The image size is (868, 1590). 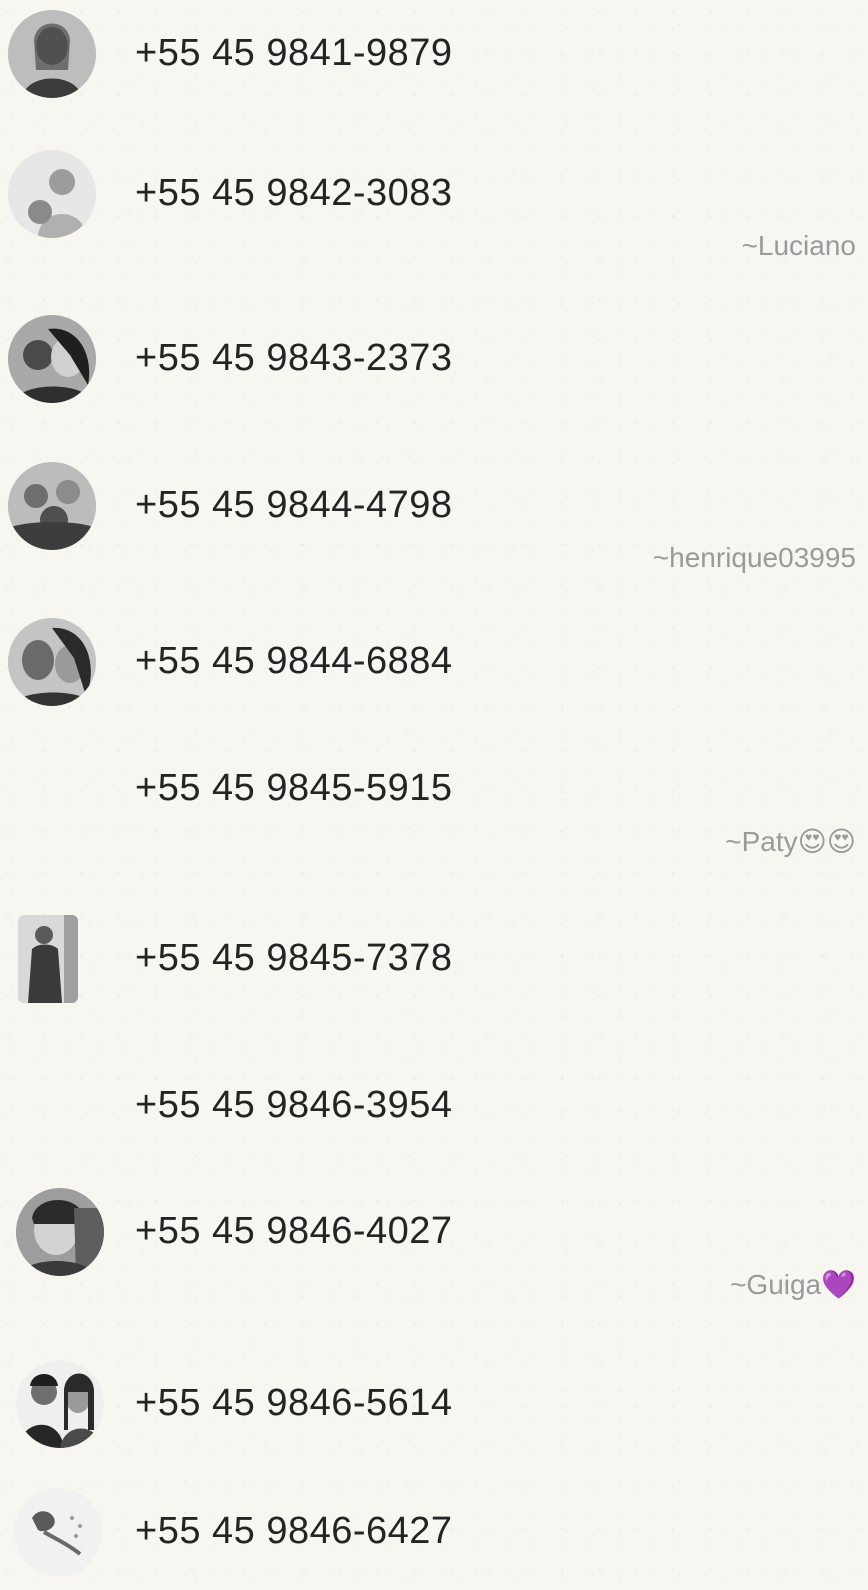 I want to click on contact-phone: +55 45 9841-9879, so click(x=294, y=53).